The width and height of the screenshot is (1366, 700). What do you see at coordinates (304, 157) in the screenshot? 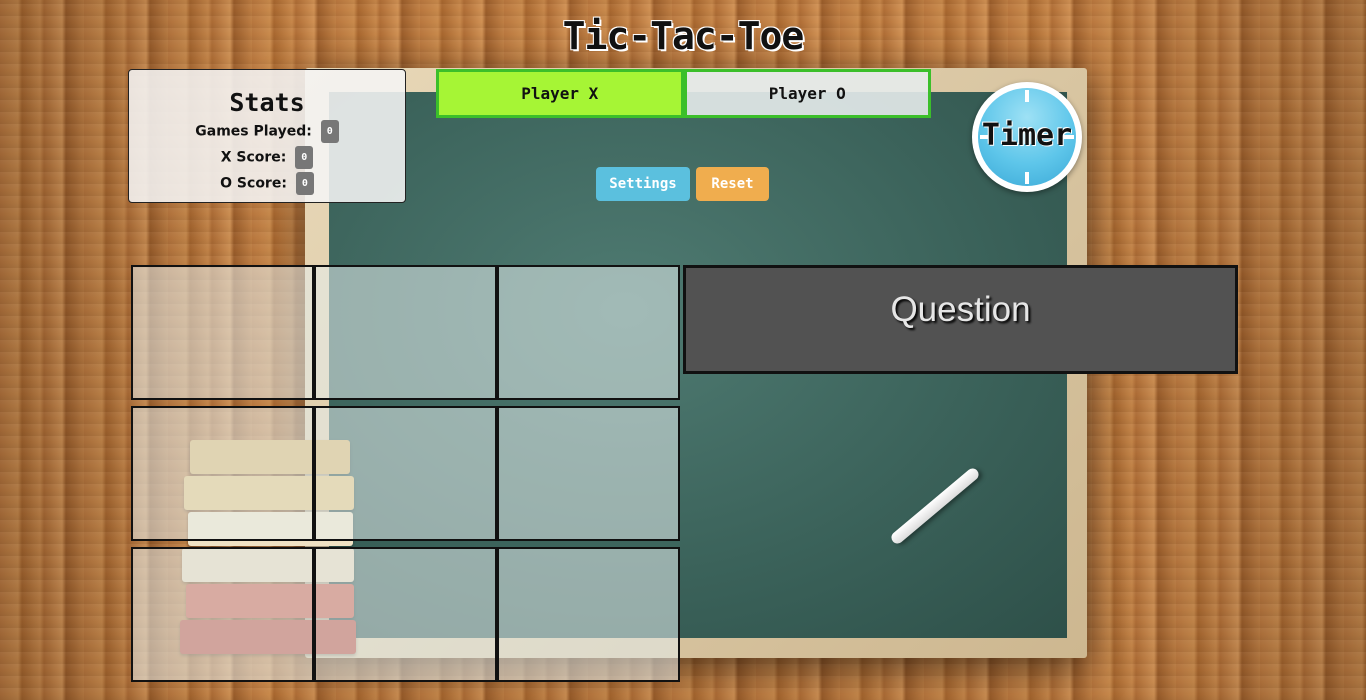
I see `x-score-badge: 0` at bounding box center [304, 157].